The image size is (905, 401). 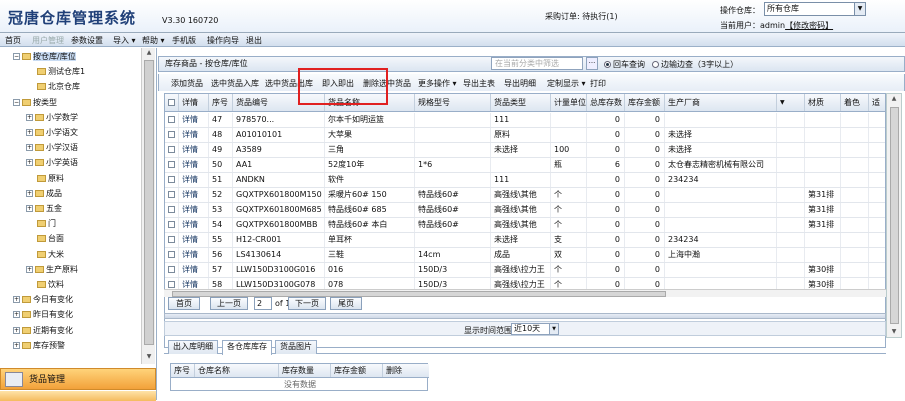 I want to click on tab-warehouse-stock: 各仓库库存, so click(x=247, y=347).